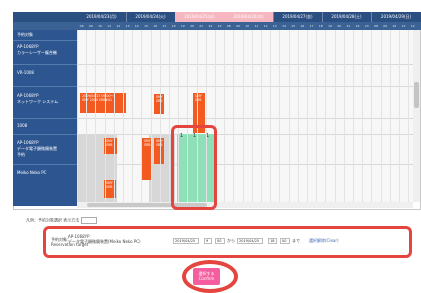  What do you see at coordinates (89, 220) in the screenshot?
I see `legend-select` at bounding box center [89, 220].